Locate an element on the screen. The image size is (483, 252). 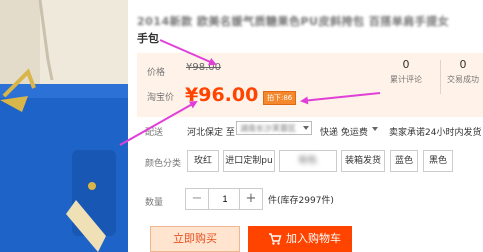
buy-now-label: 立即购买 is located at coordinates (195, 238).